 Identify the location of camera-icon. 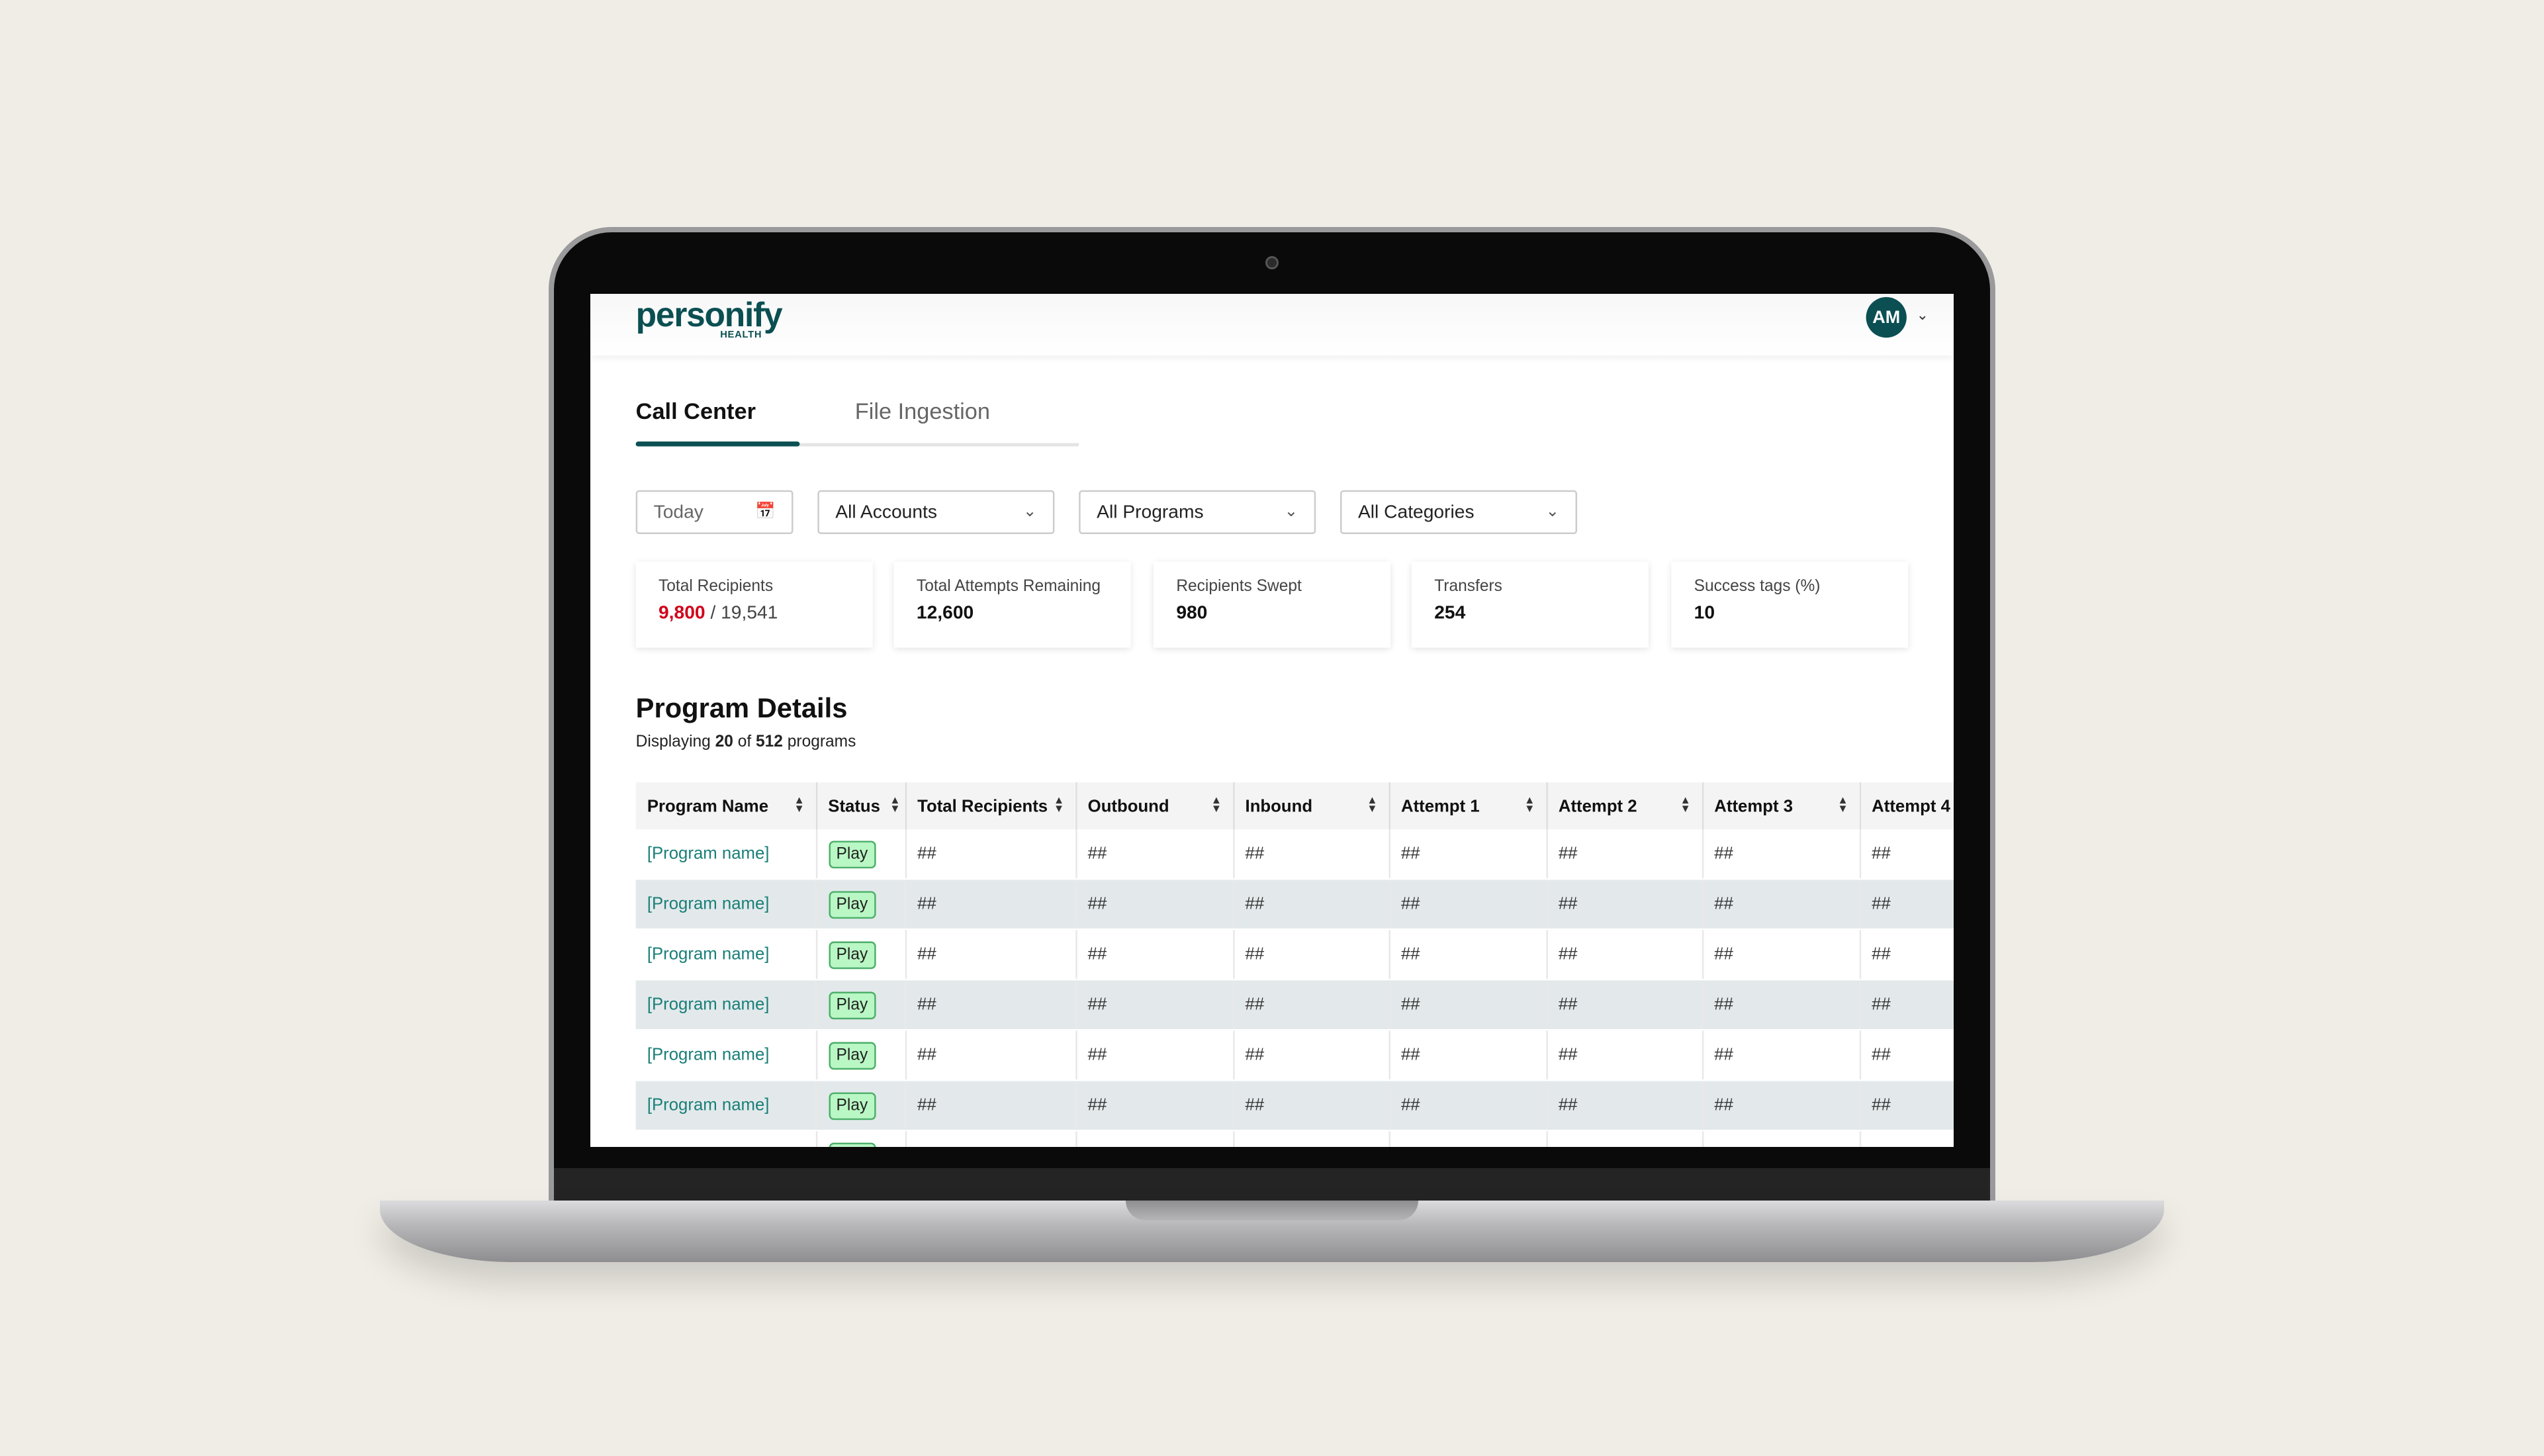
(1272, 262).